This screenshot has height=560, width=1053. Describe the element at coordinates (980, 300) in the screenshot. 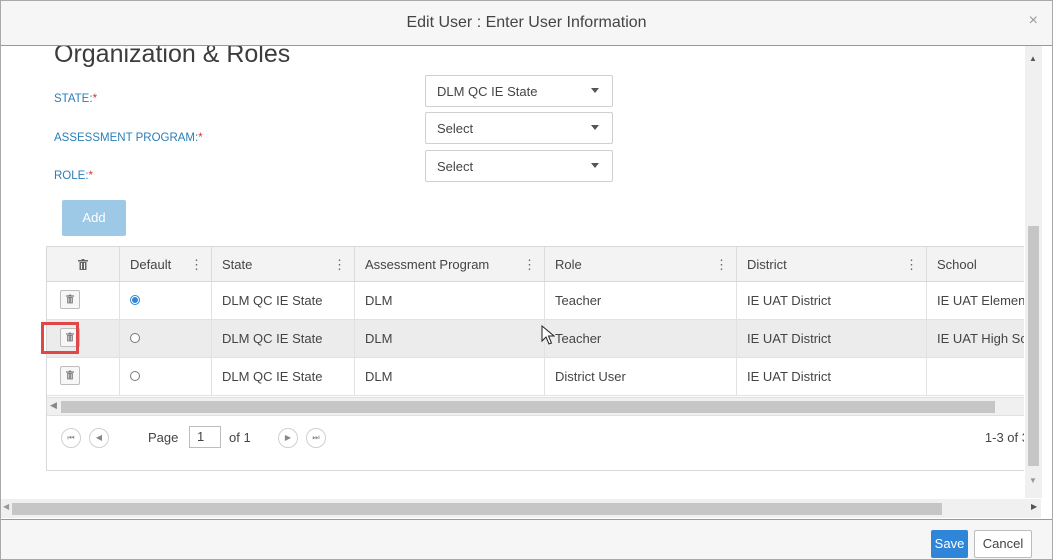

I see `cell-school: IE UAT Element` at that location.